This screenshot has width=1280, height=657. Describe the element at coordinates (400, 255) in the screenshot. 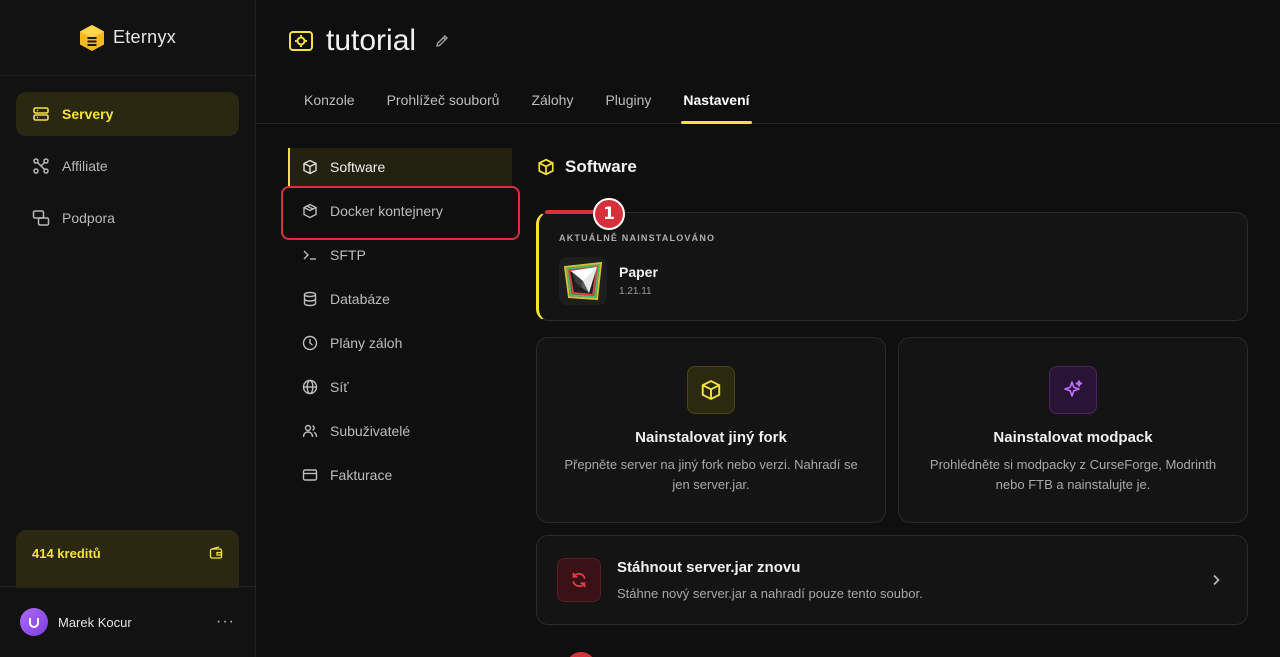

I see `settings-item-sftp: SFTP` at that location.